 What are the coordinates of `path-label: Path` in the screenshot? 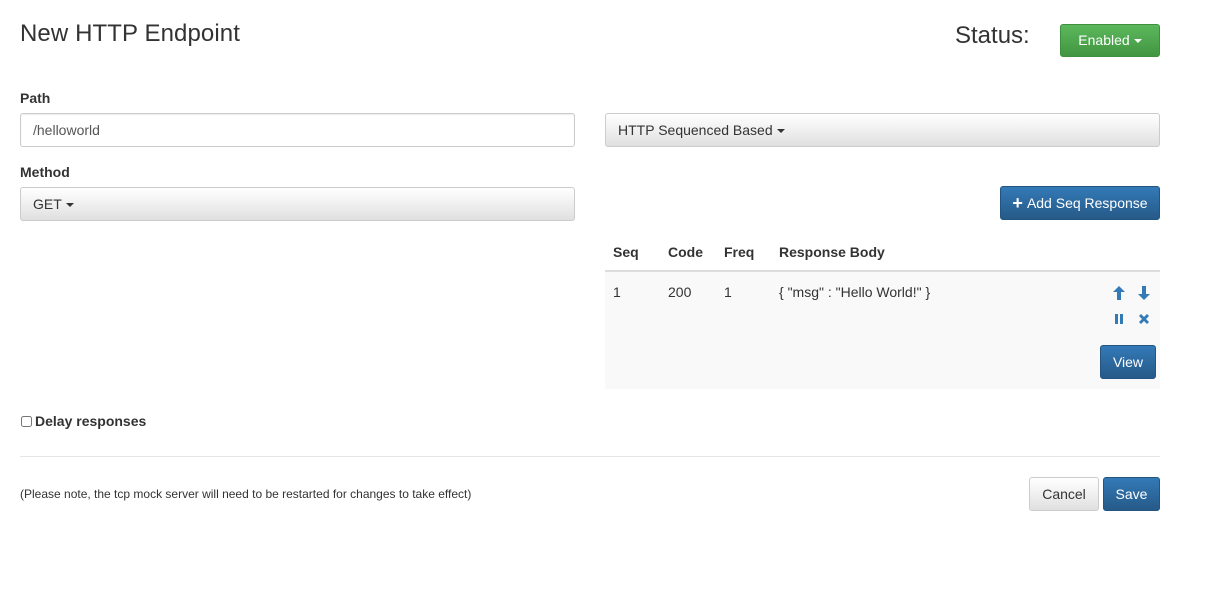 It's located at (35, 98).